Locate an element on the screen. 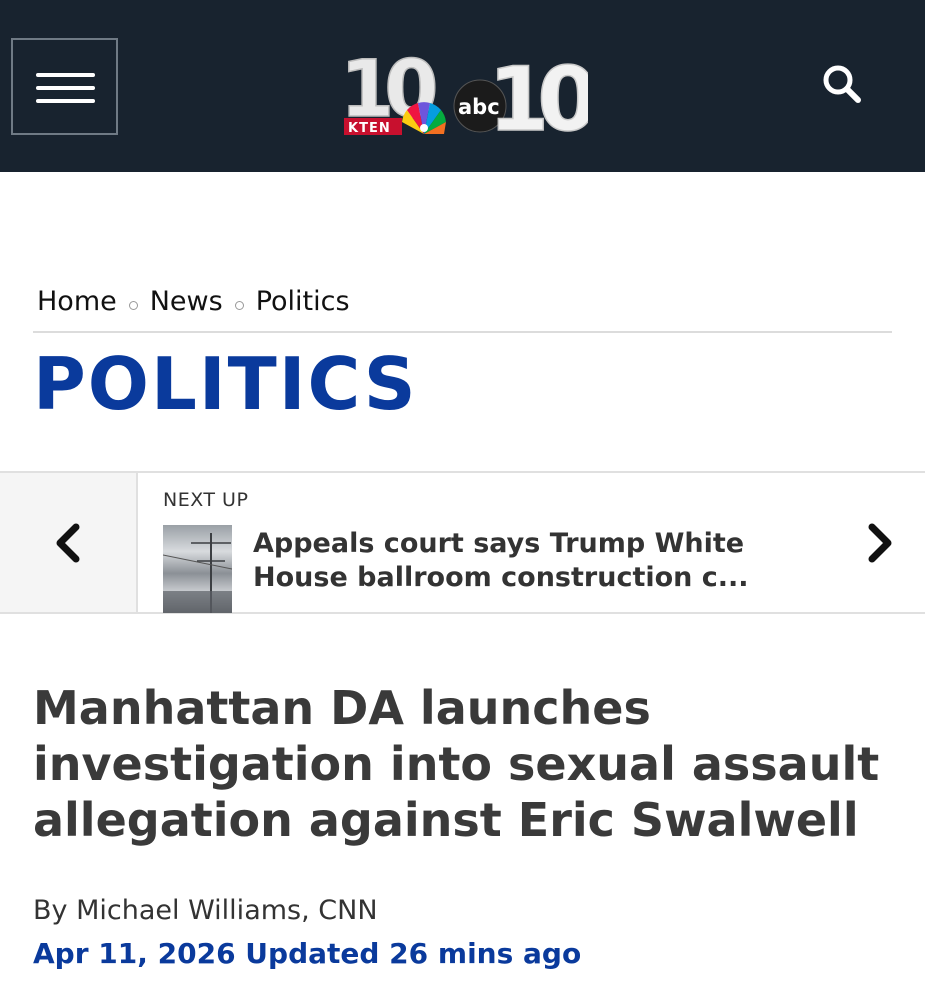  breadcrumb: Home News Politics is located at coordinates (193, 301).